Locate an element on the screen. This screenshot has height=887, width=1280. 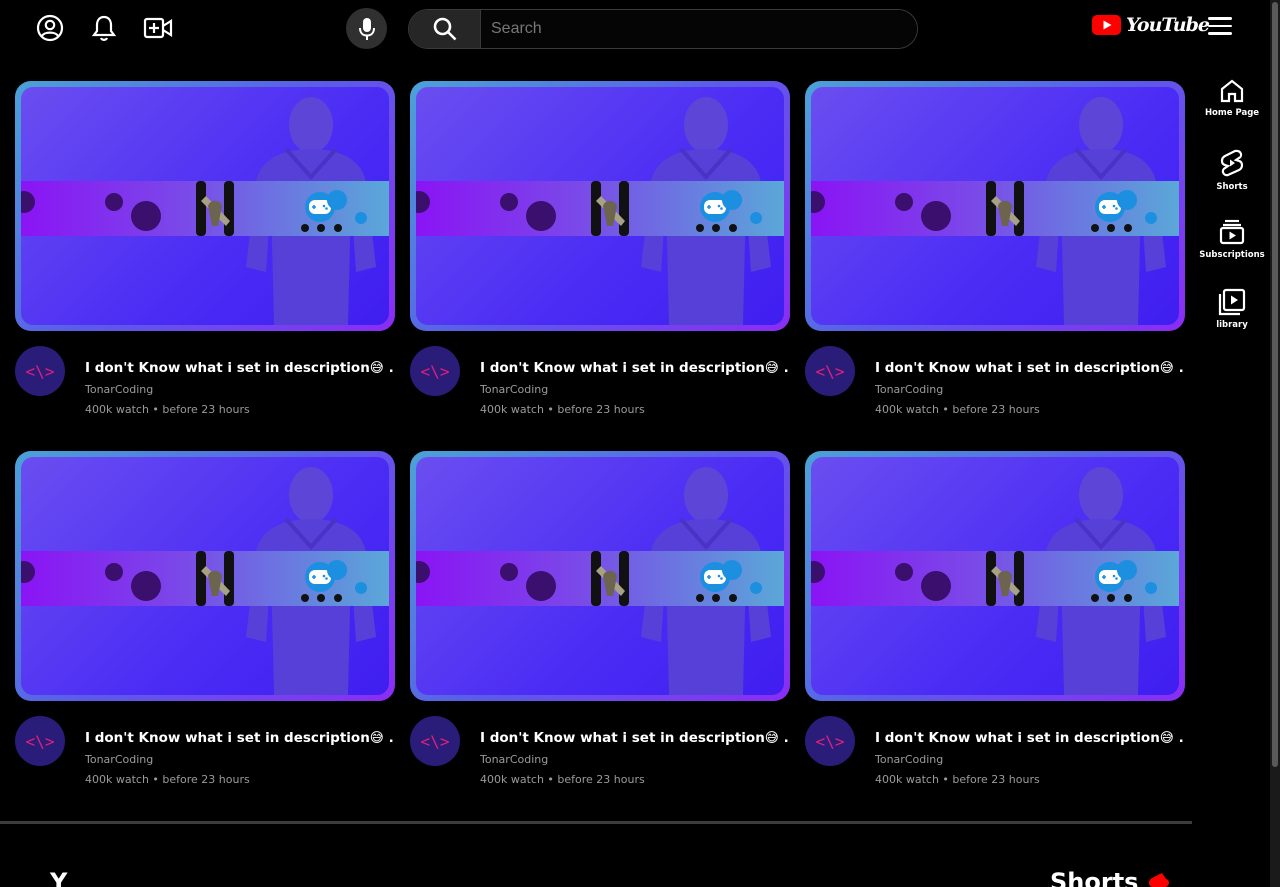
top-bar: YouTube is located at coordinates (635, 30).